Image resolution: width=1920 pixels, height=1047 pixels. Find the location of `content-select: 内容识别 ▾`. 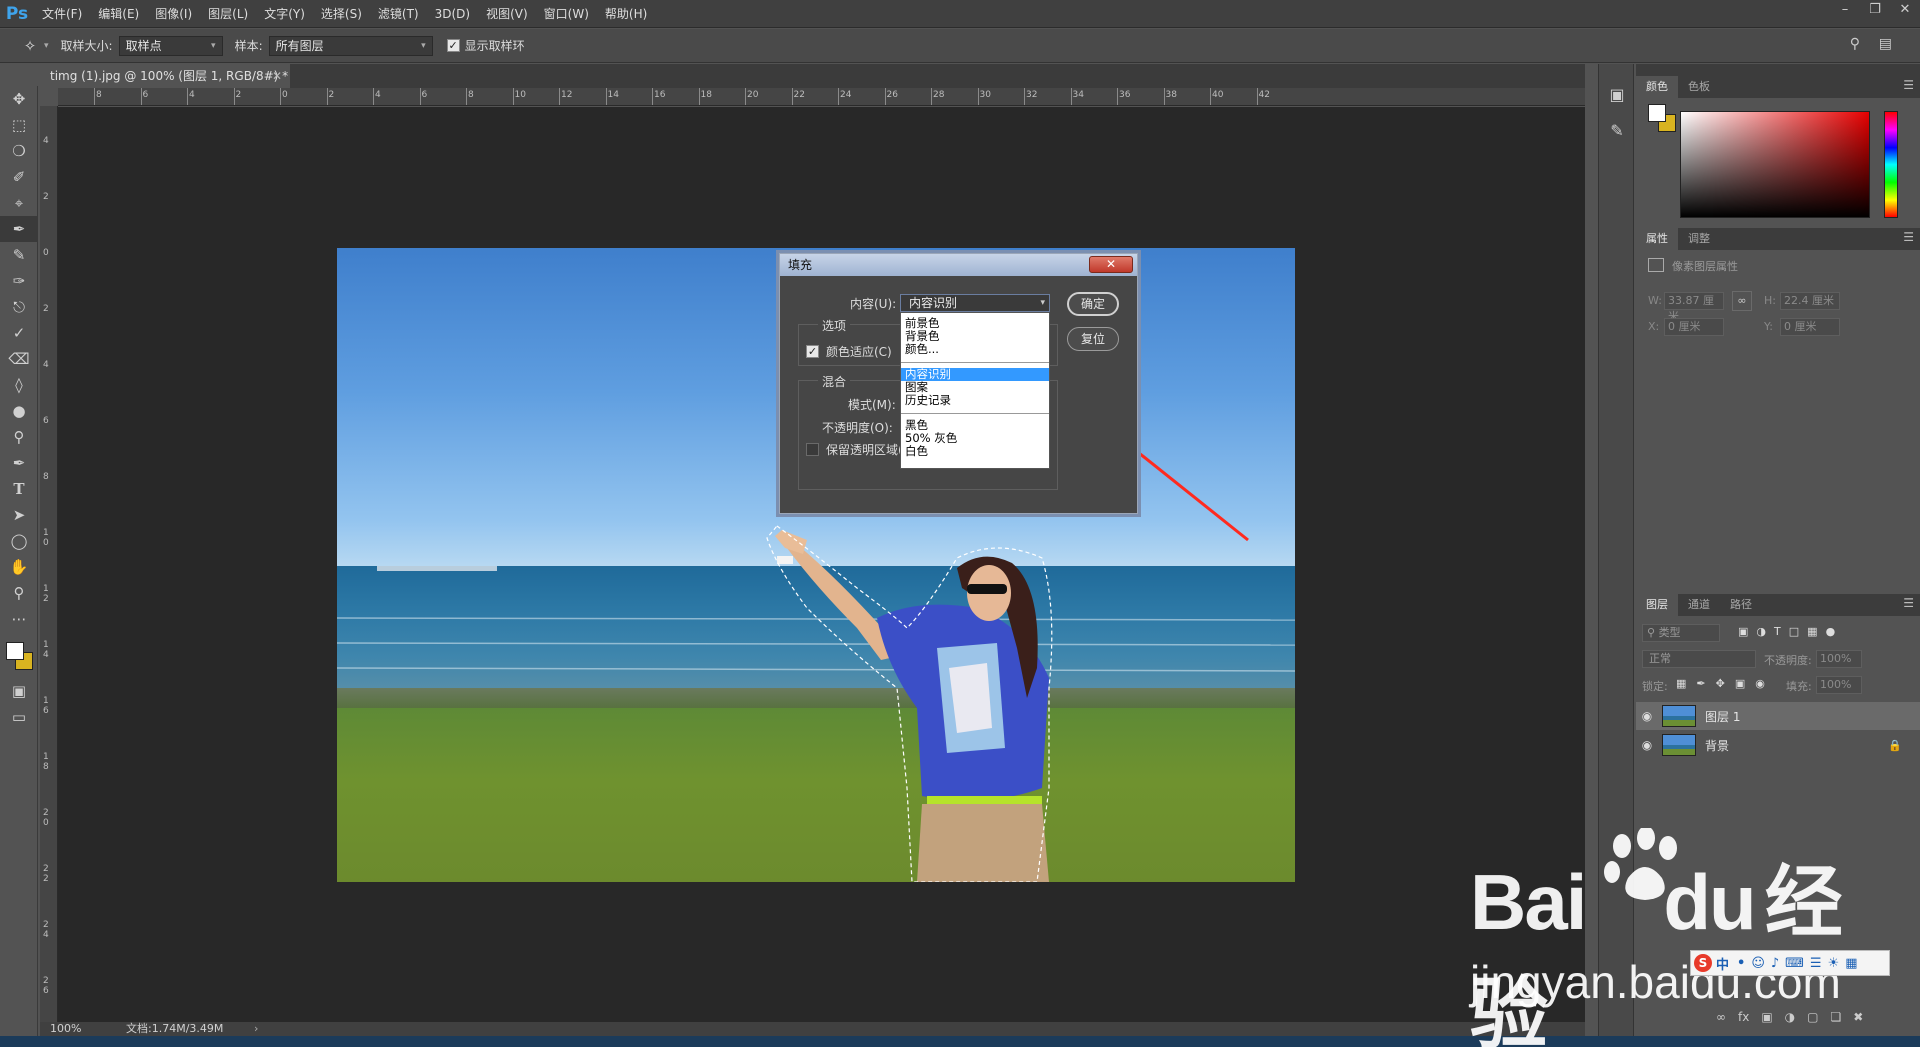

content-select: 内容识别 ▾ is located at coordinates (975, 303).